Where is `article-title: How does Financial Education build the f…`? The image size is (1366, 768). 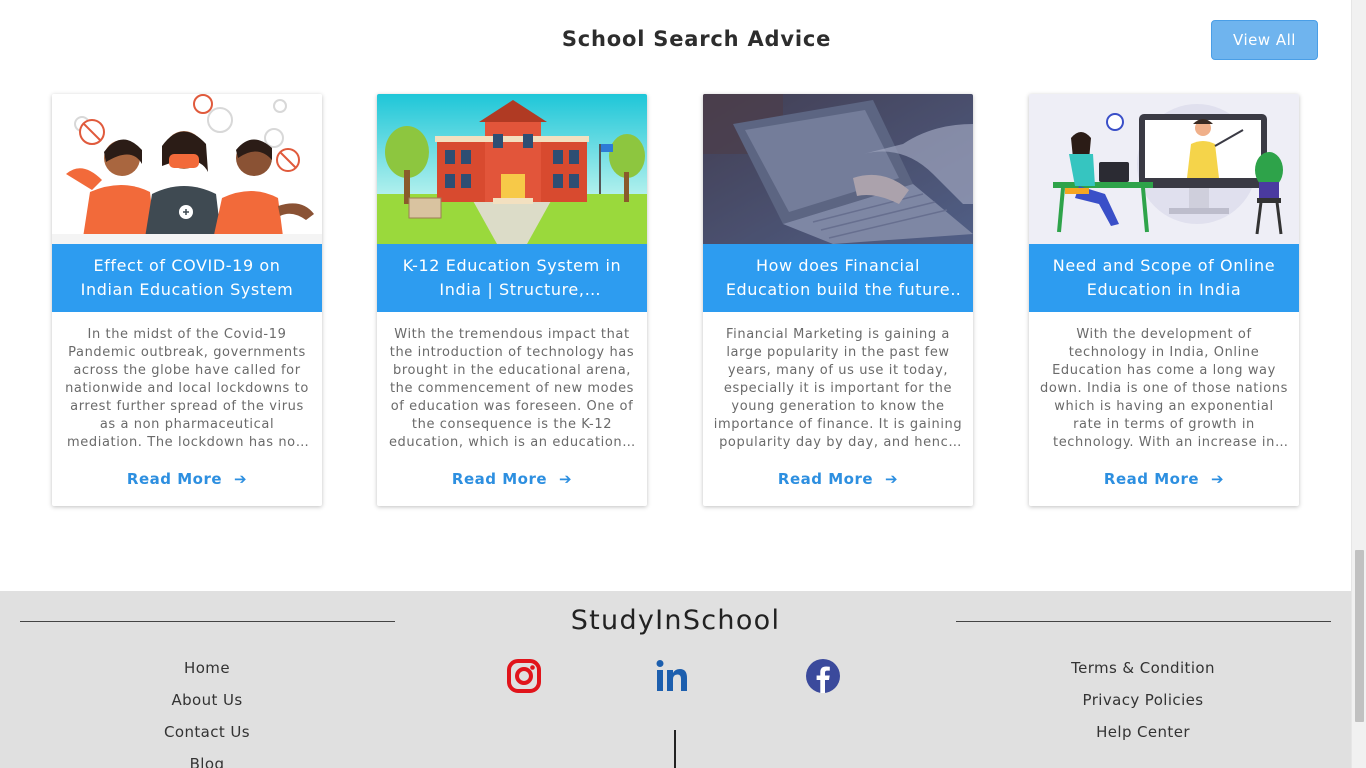 article-title: How does Financial Education build the f… is located at coordinates (838, 278).